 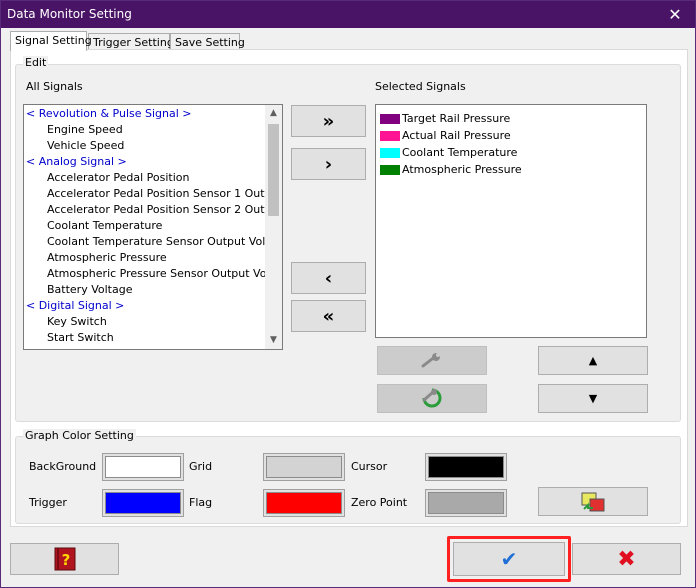 What do you see at coordinates (144, 178) in the screenshot?
I see `signal-item: Accelerator Pedal Position` at bounding box center [144, 178].